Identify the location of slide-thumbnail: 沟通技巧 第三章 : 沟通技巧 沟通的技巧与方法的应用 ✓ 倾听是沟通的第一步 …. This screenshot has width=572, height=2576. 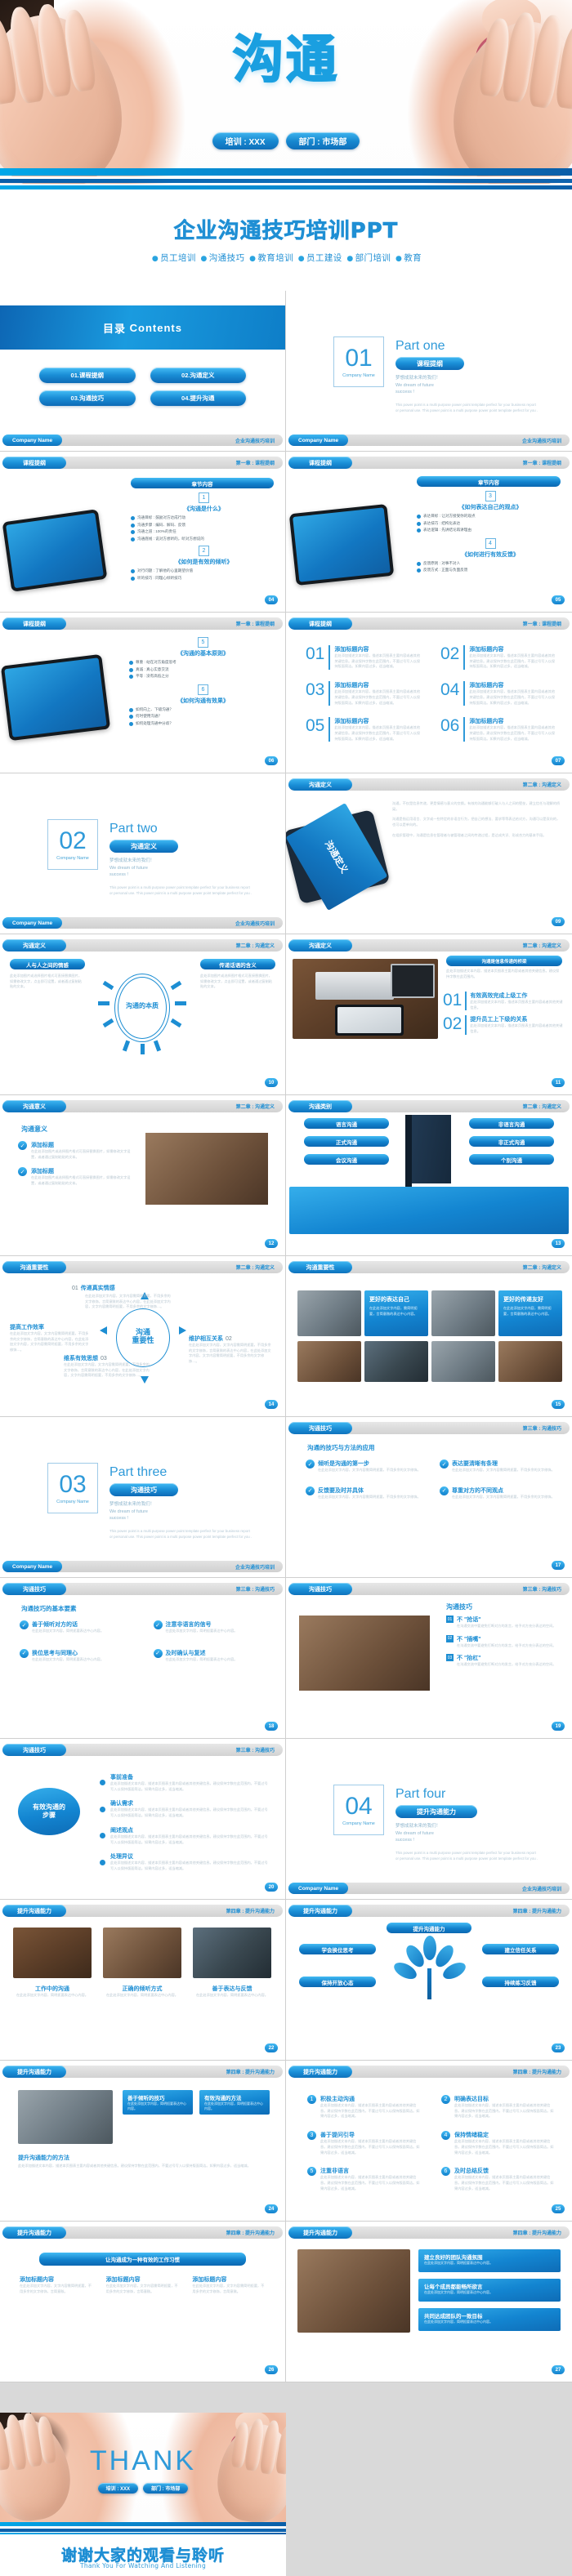
(429, 1497).